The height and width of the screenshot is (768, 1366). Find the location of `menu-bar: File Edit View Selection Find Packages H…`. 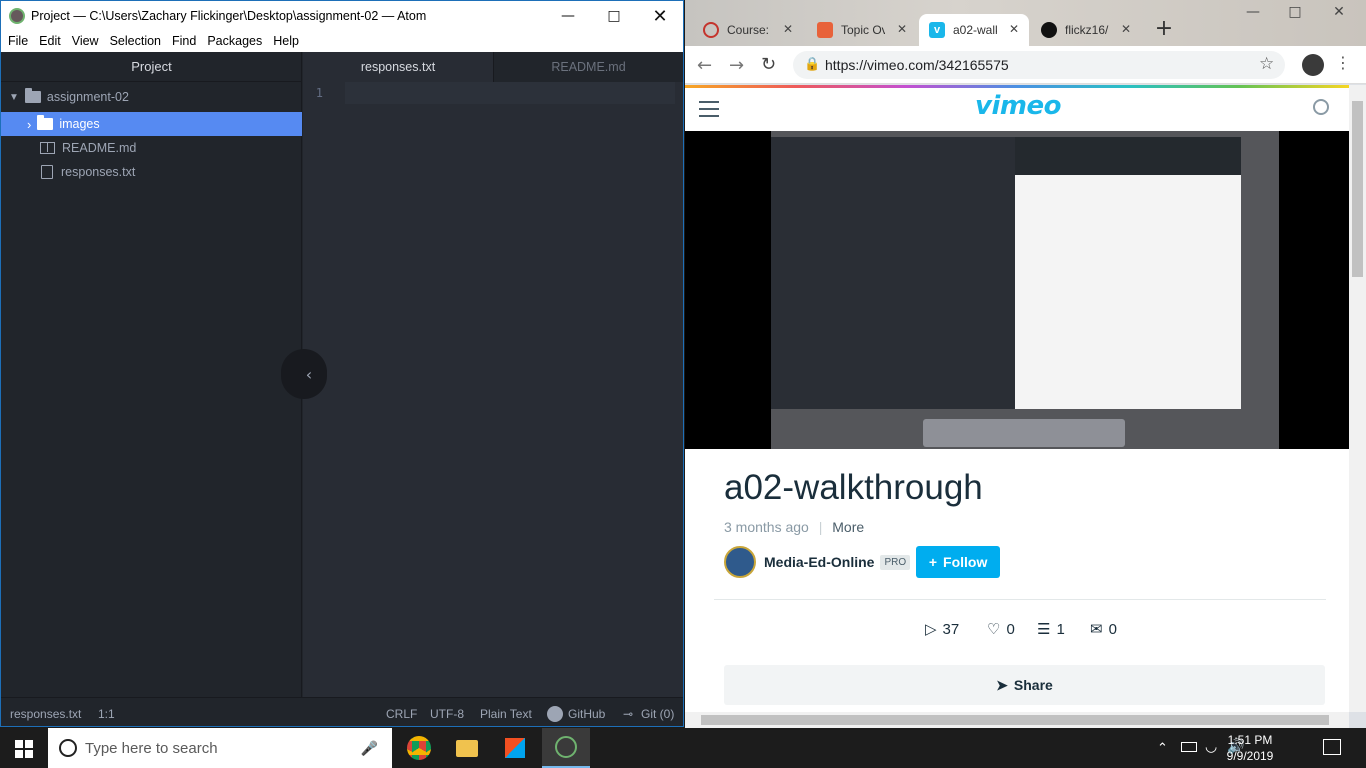

menu-bar: File Edit View Selection Find Packages H… is located at coordinates (342, 41).